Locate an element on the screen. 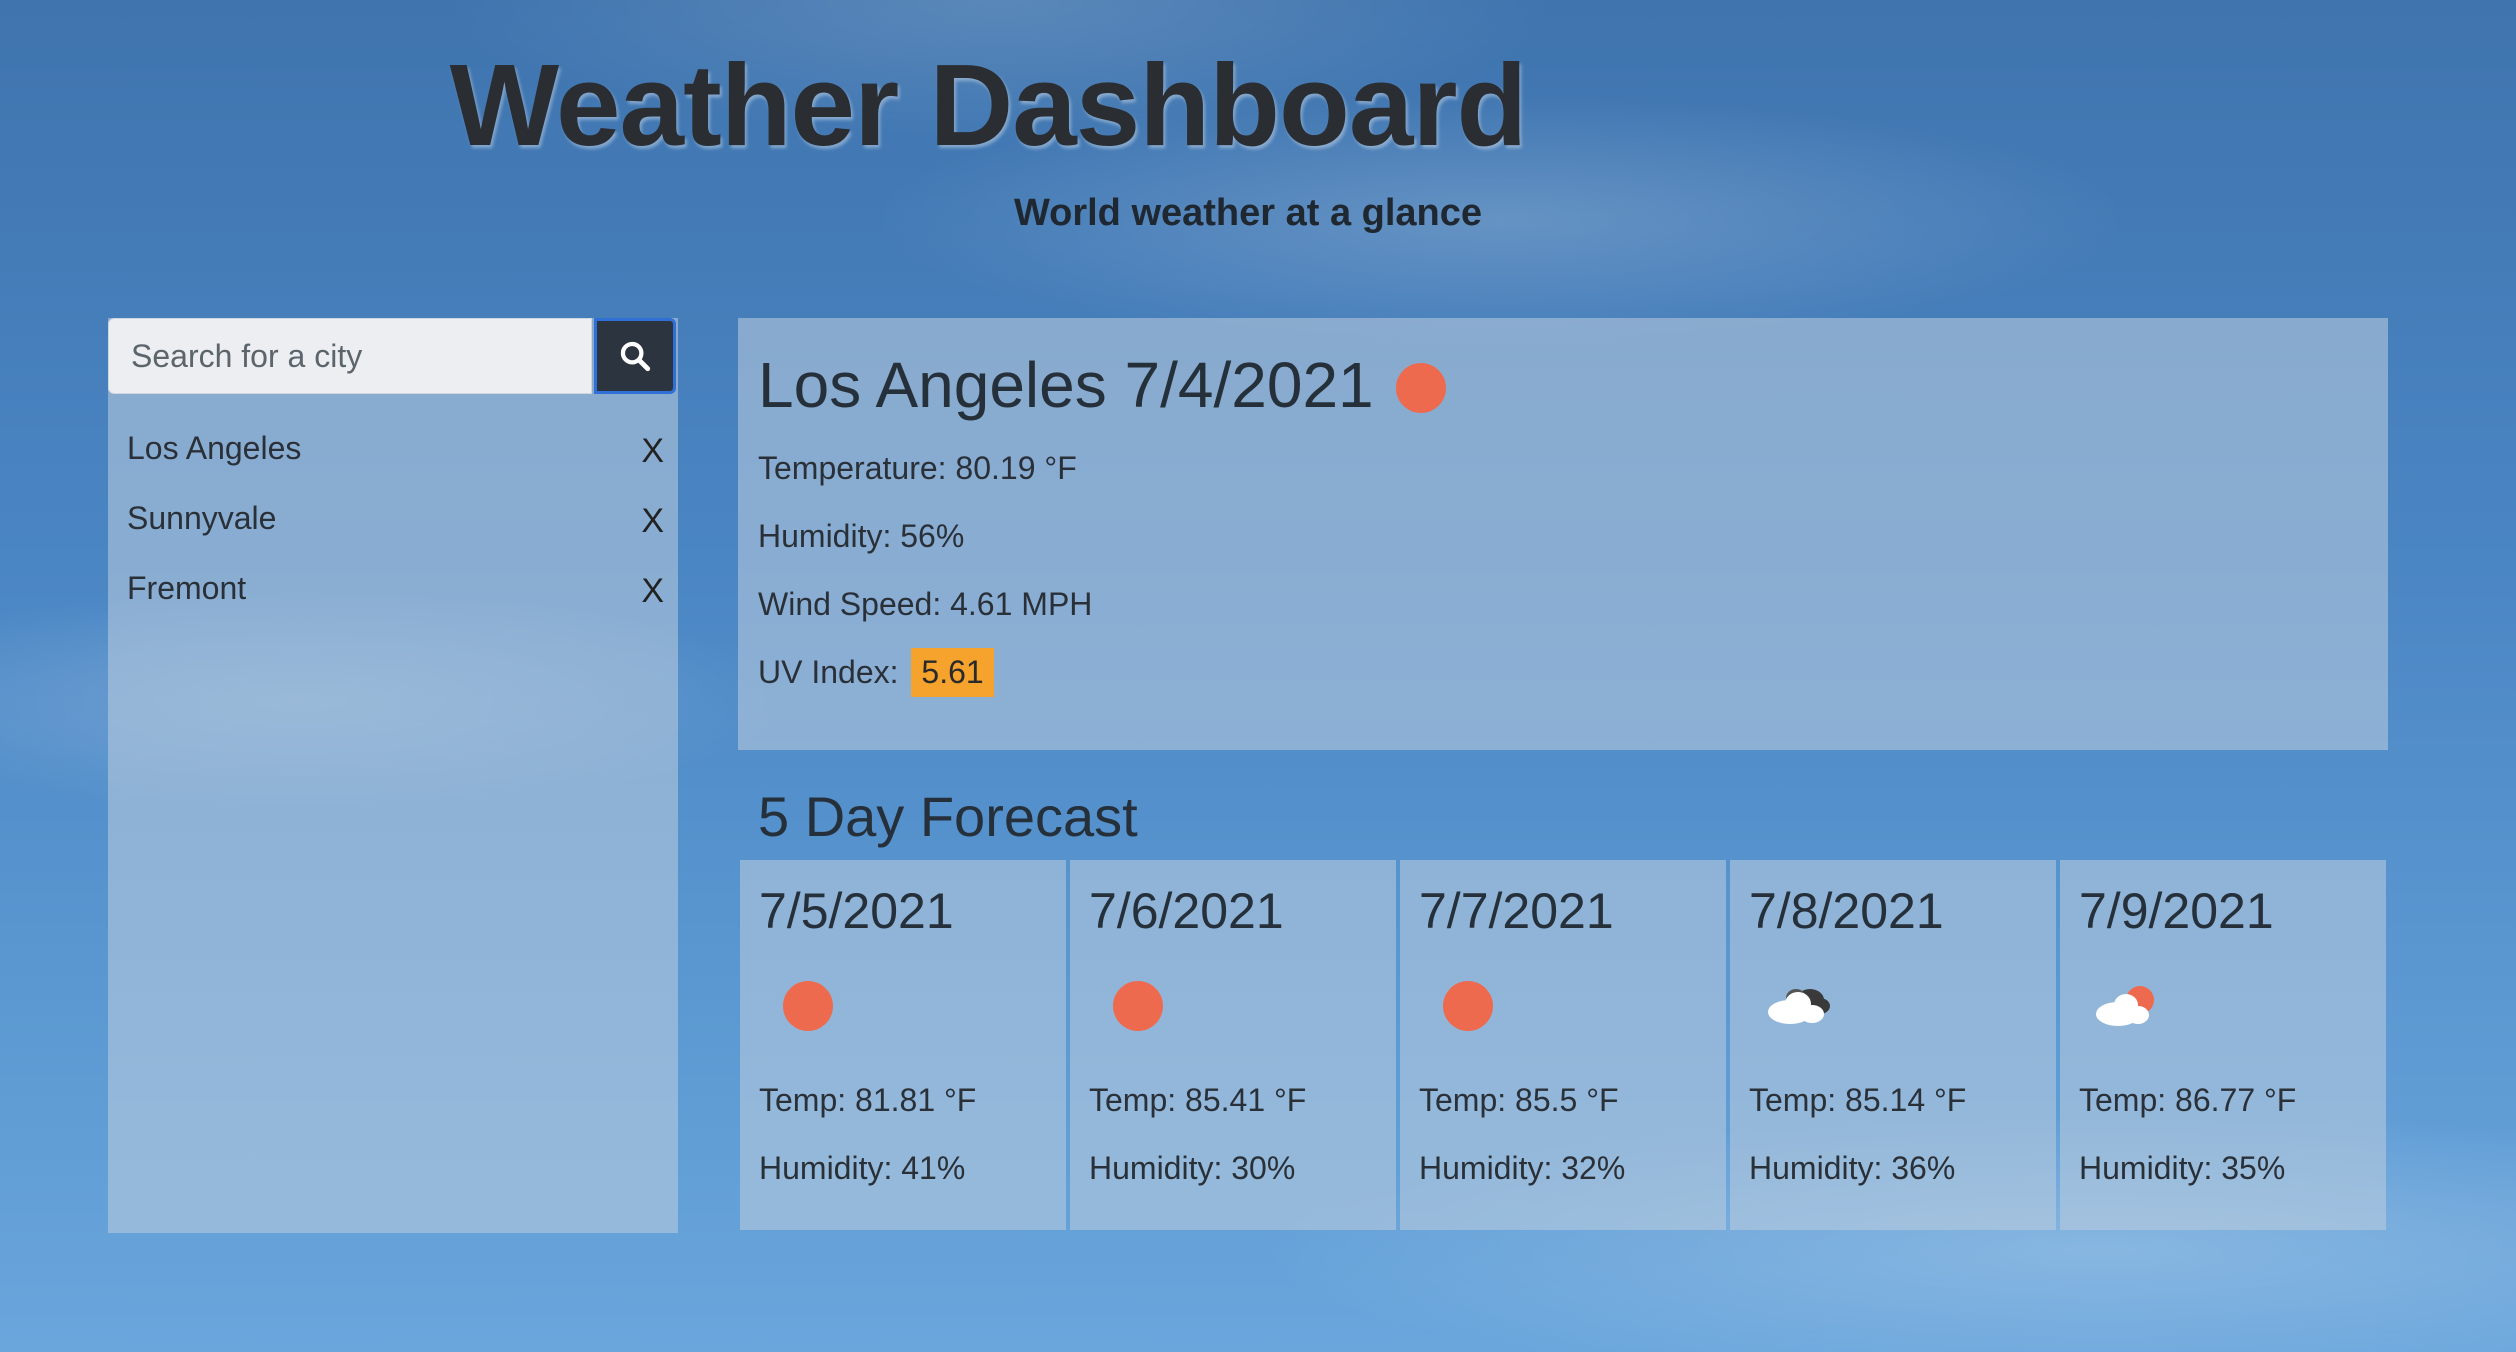 The image size is (2516, 1352). history-item-sunnyvale: Sunnyvale X is located at coordinates (393, 521).